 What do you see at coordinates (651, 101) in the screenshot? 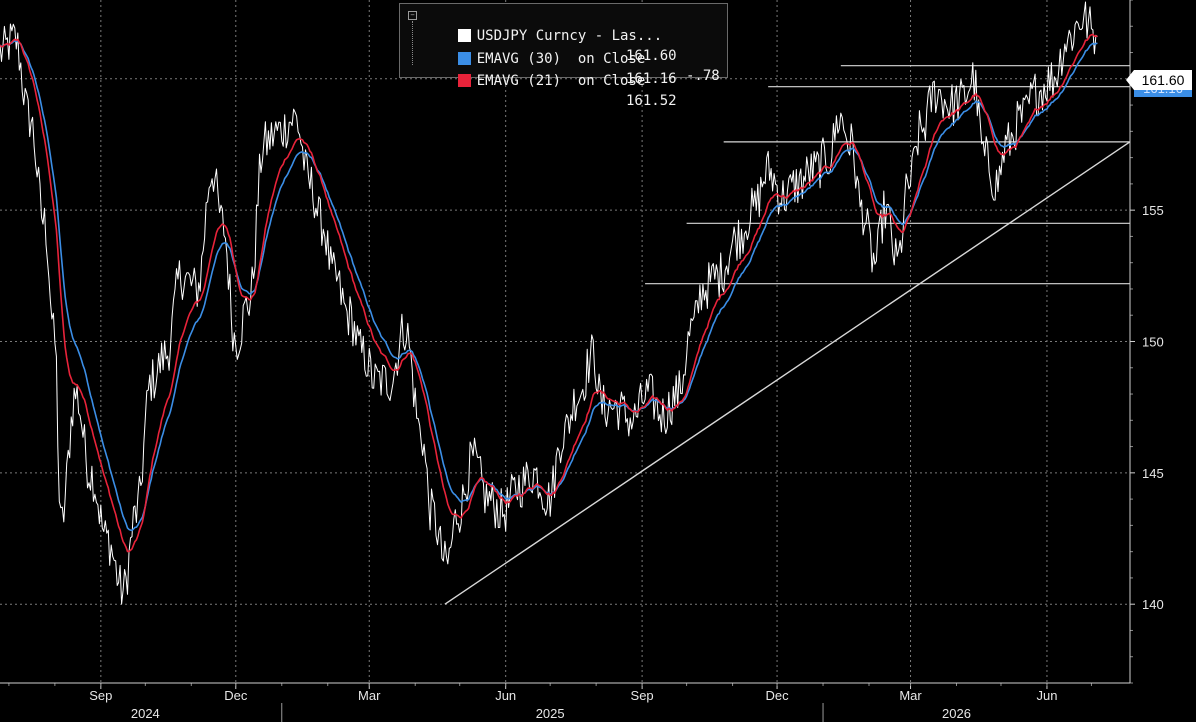
I see `legend-value: 161.52` at bounding box center [651, 101].